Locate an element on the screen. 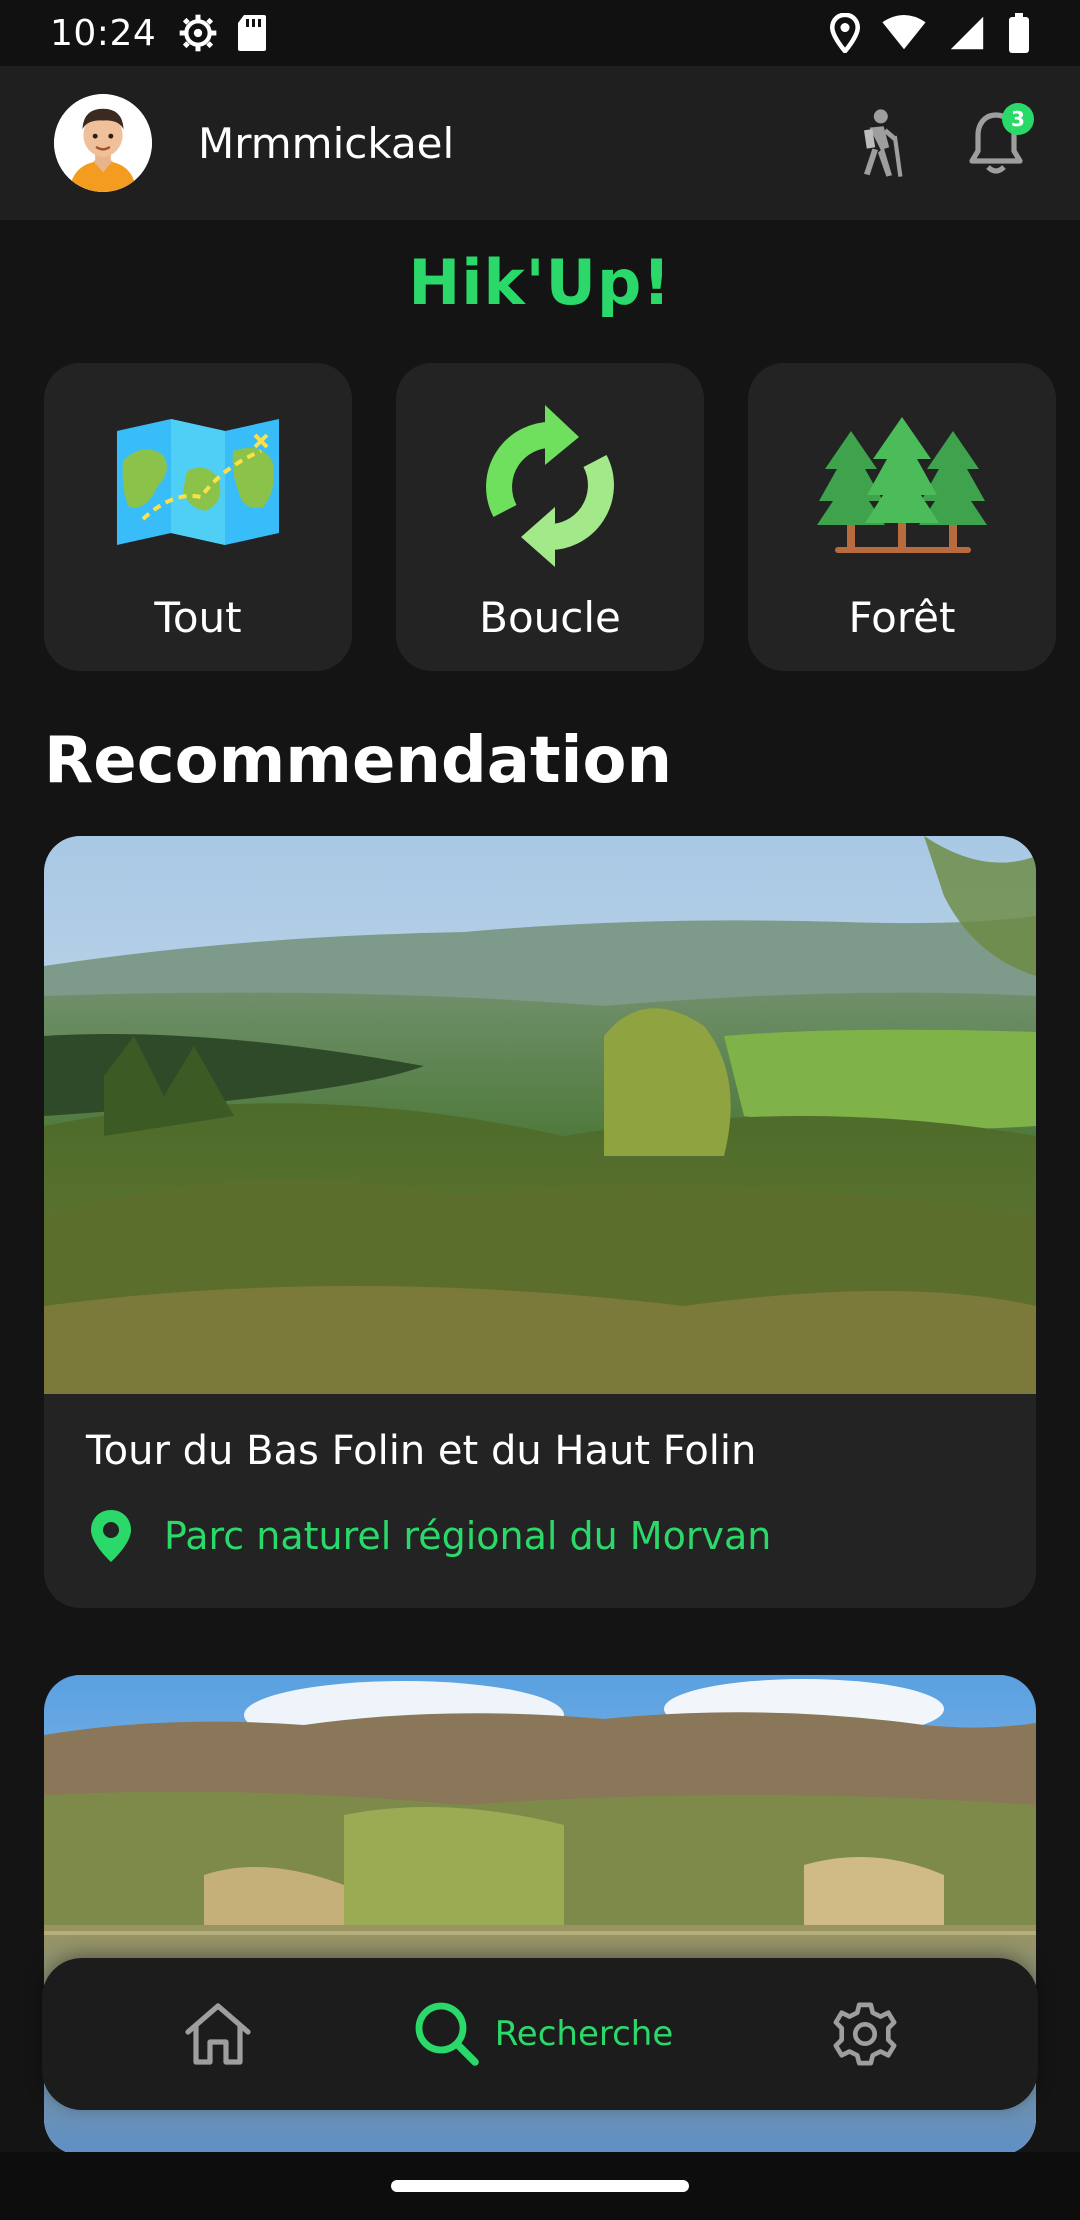 The width and height of the screenshot is (1080, 2220). nav-home is located at coordinates (218, 2034).